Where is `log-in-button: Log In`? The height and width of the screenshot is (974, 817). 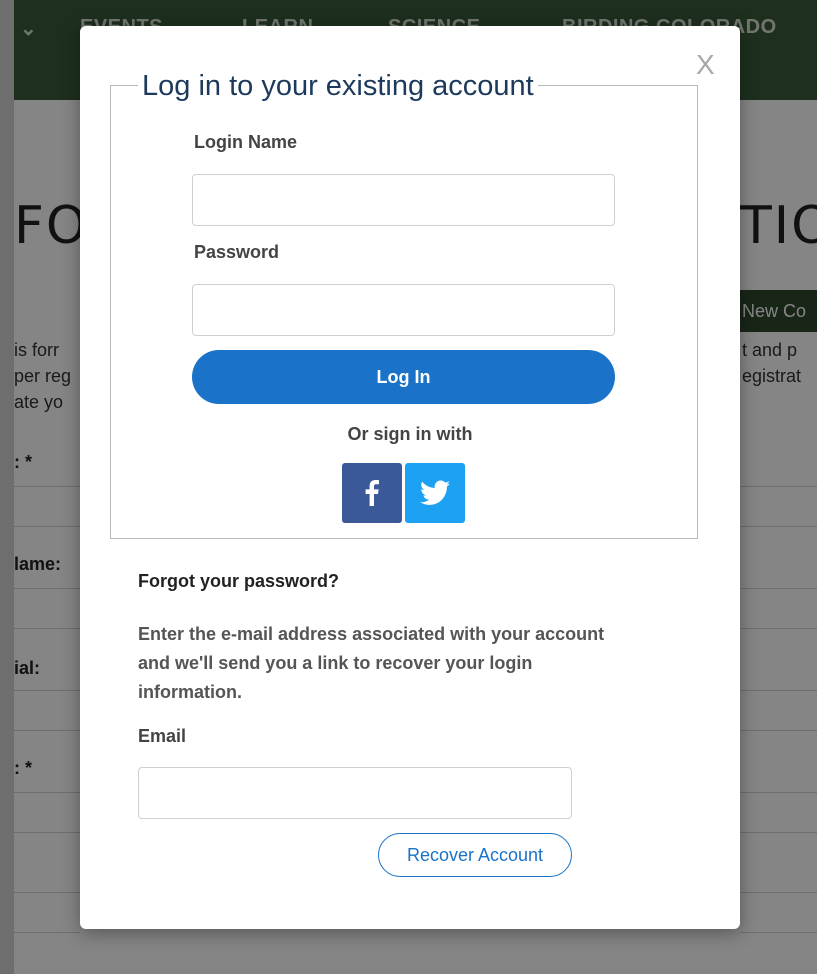 log-in-button: Log In is located at coordinates (403, 377).